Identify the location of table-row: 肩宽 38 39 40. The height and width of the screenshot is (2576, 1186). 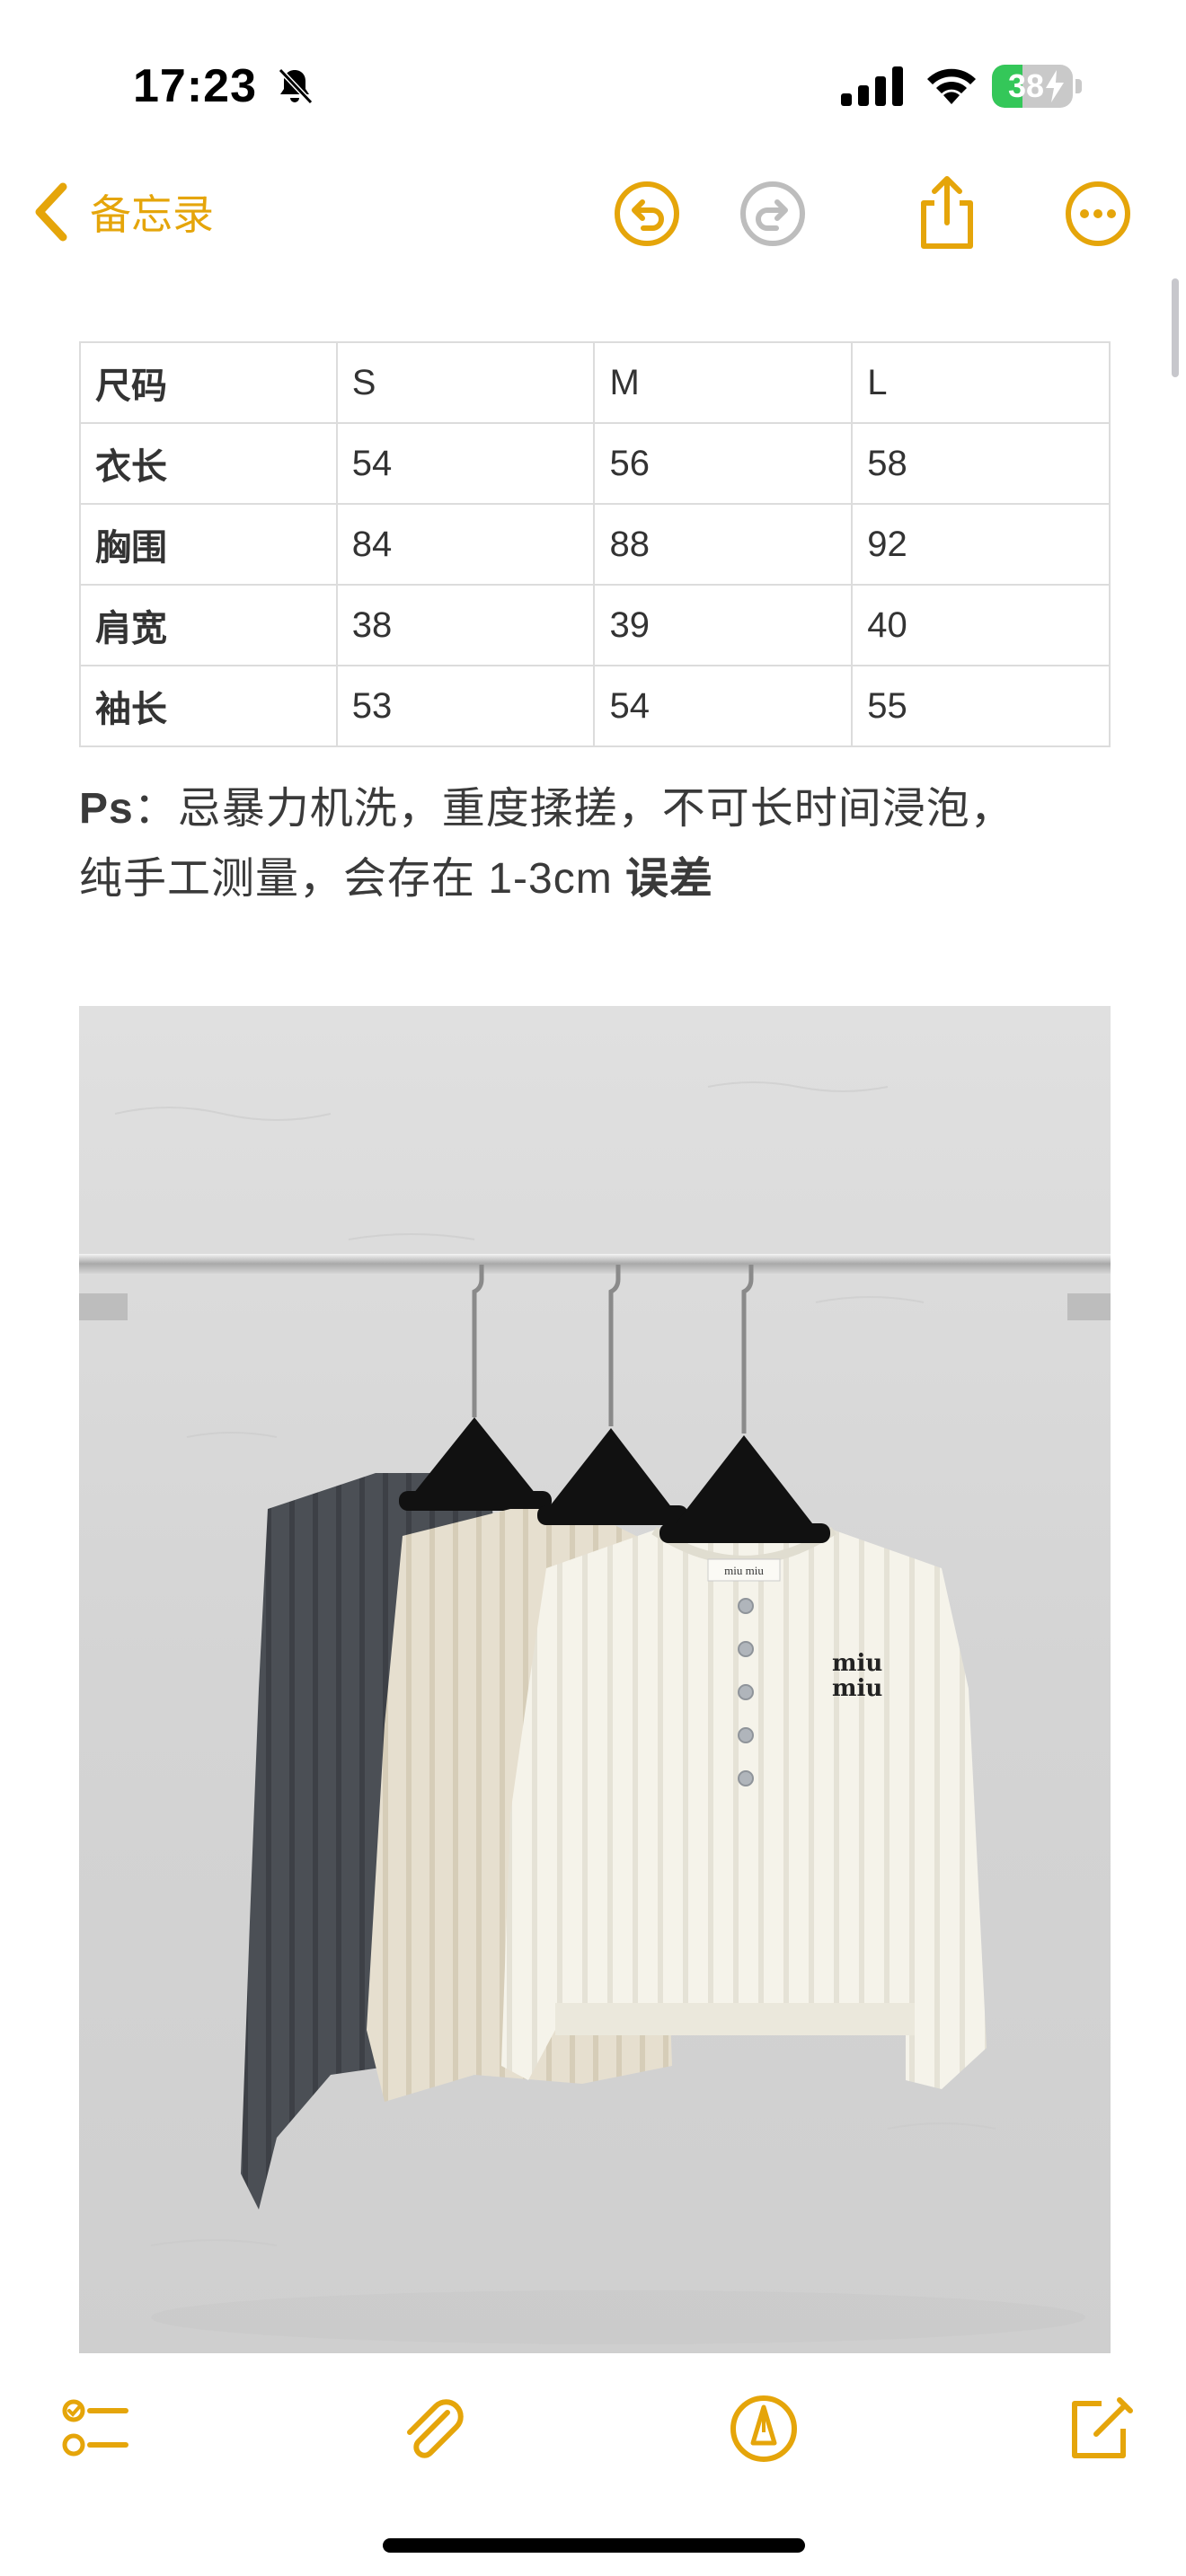
(595, 625).